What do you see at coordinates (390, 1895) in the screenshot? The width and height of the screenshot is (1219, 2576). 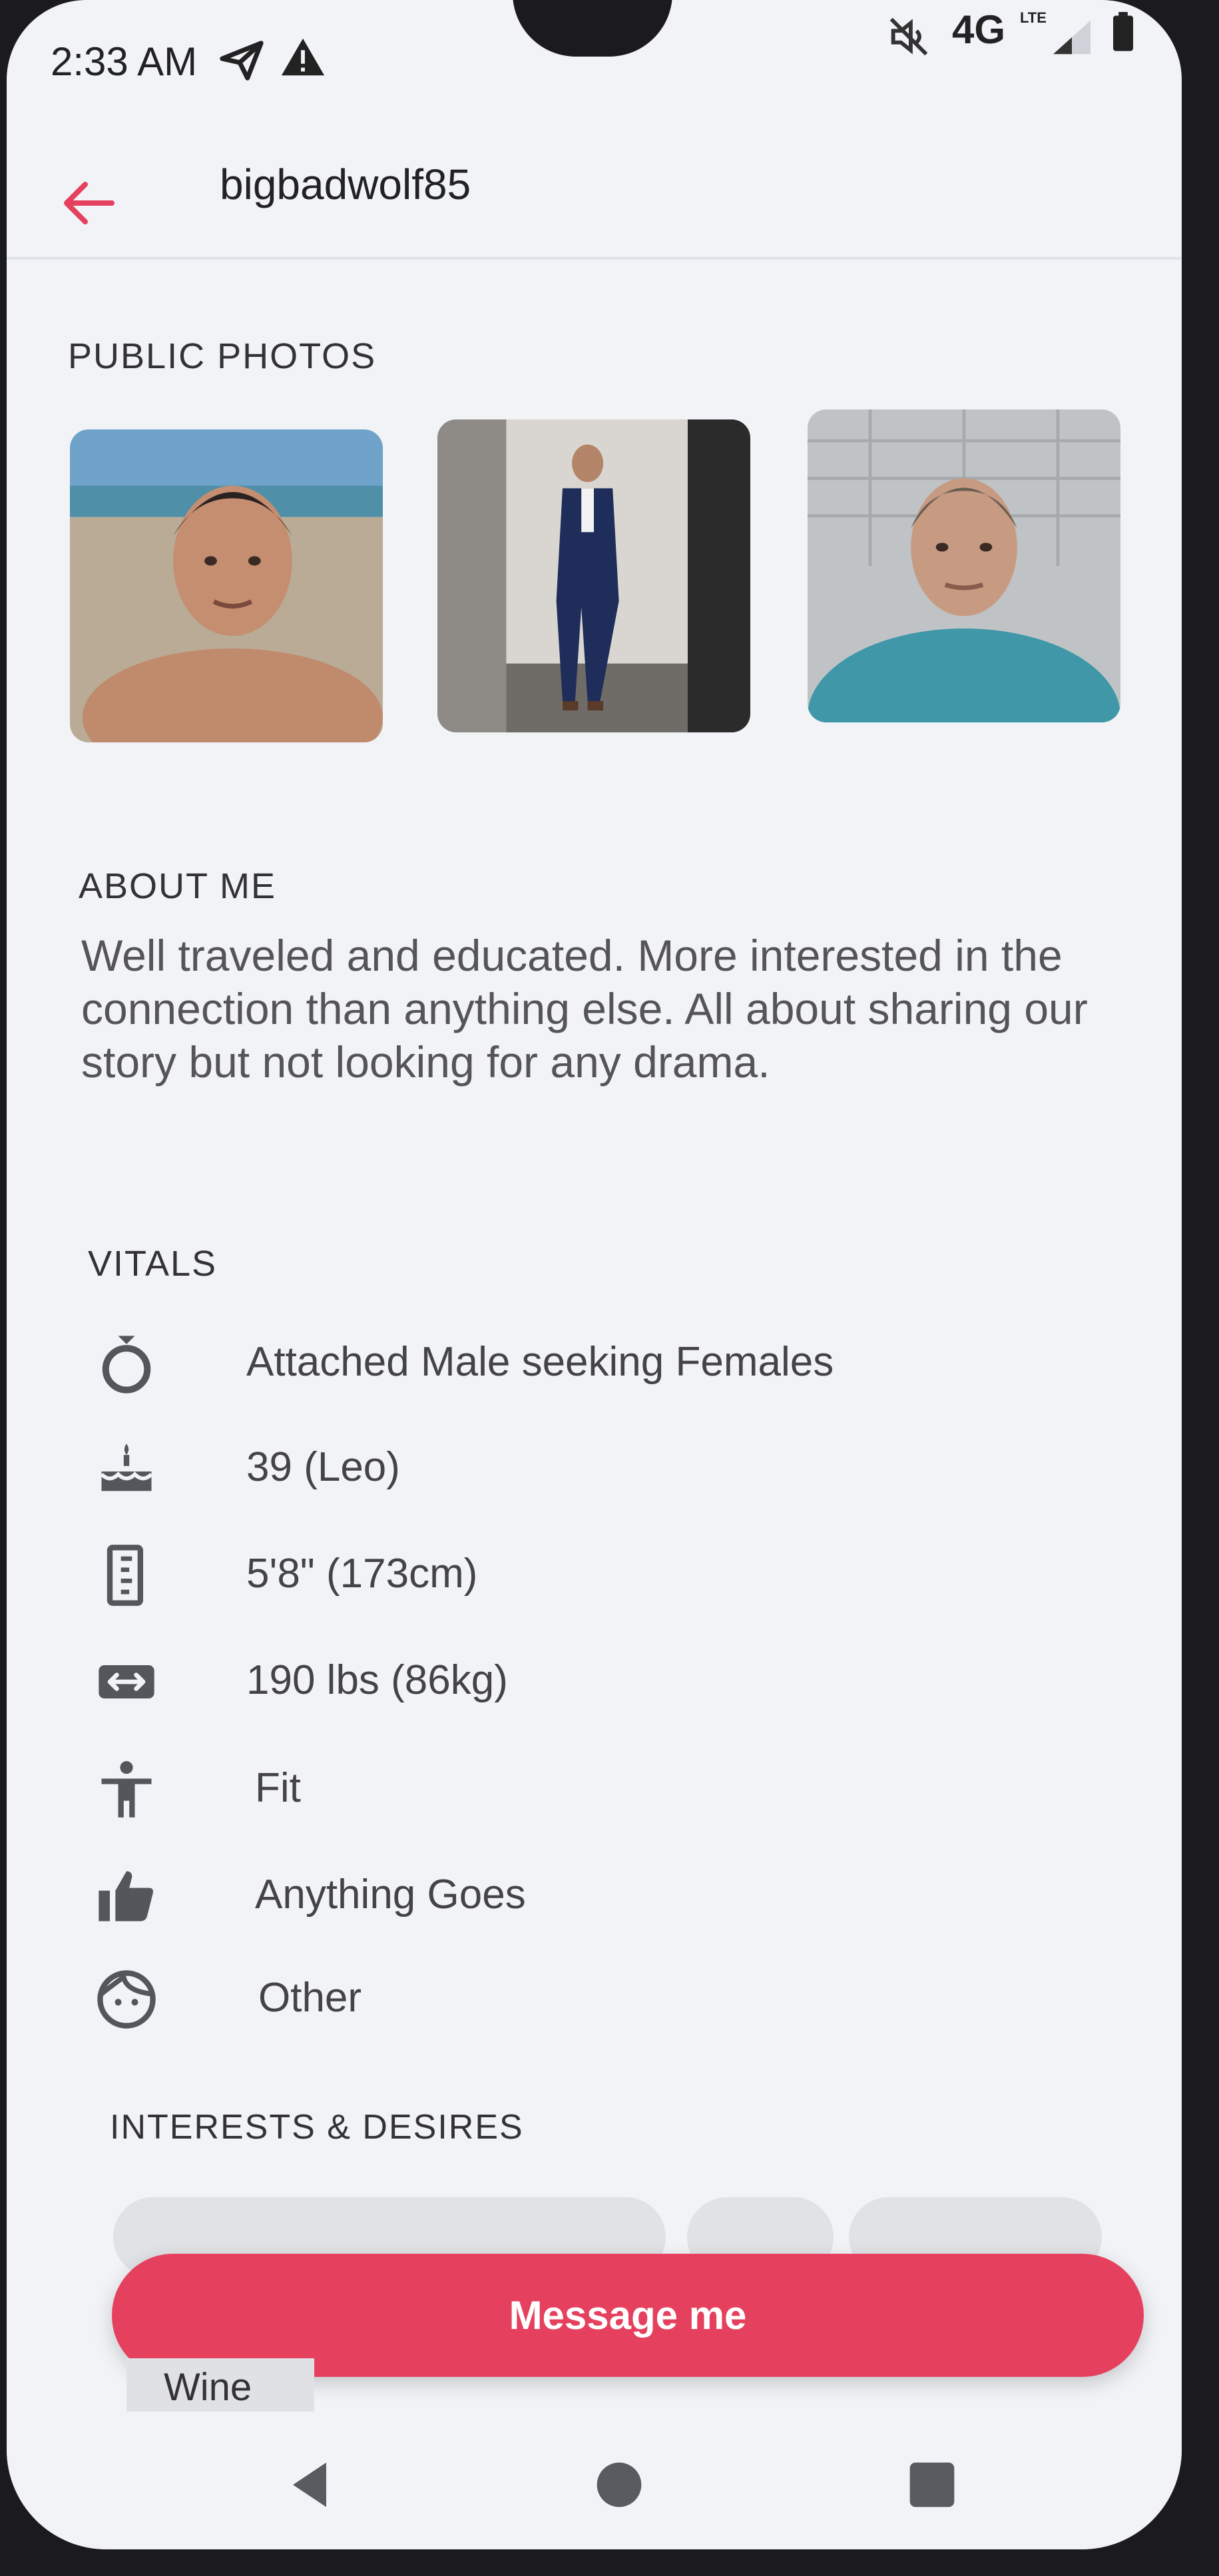 I see `vital-text: Anything Goes` at bounding box center [390, 1895].